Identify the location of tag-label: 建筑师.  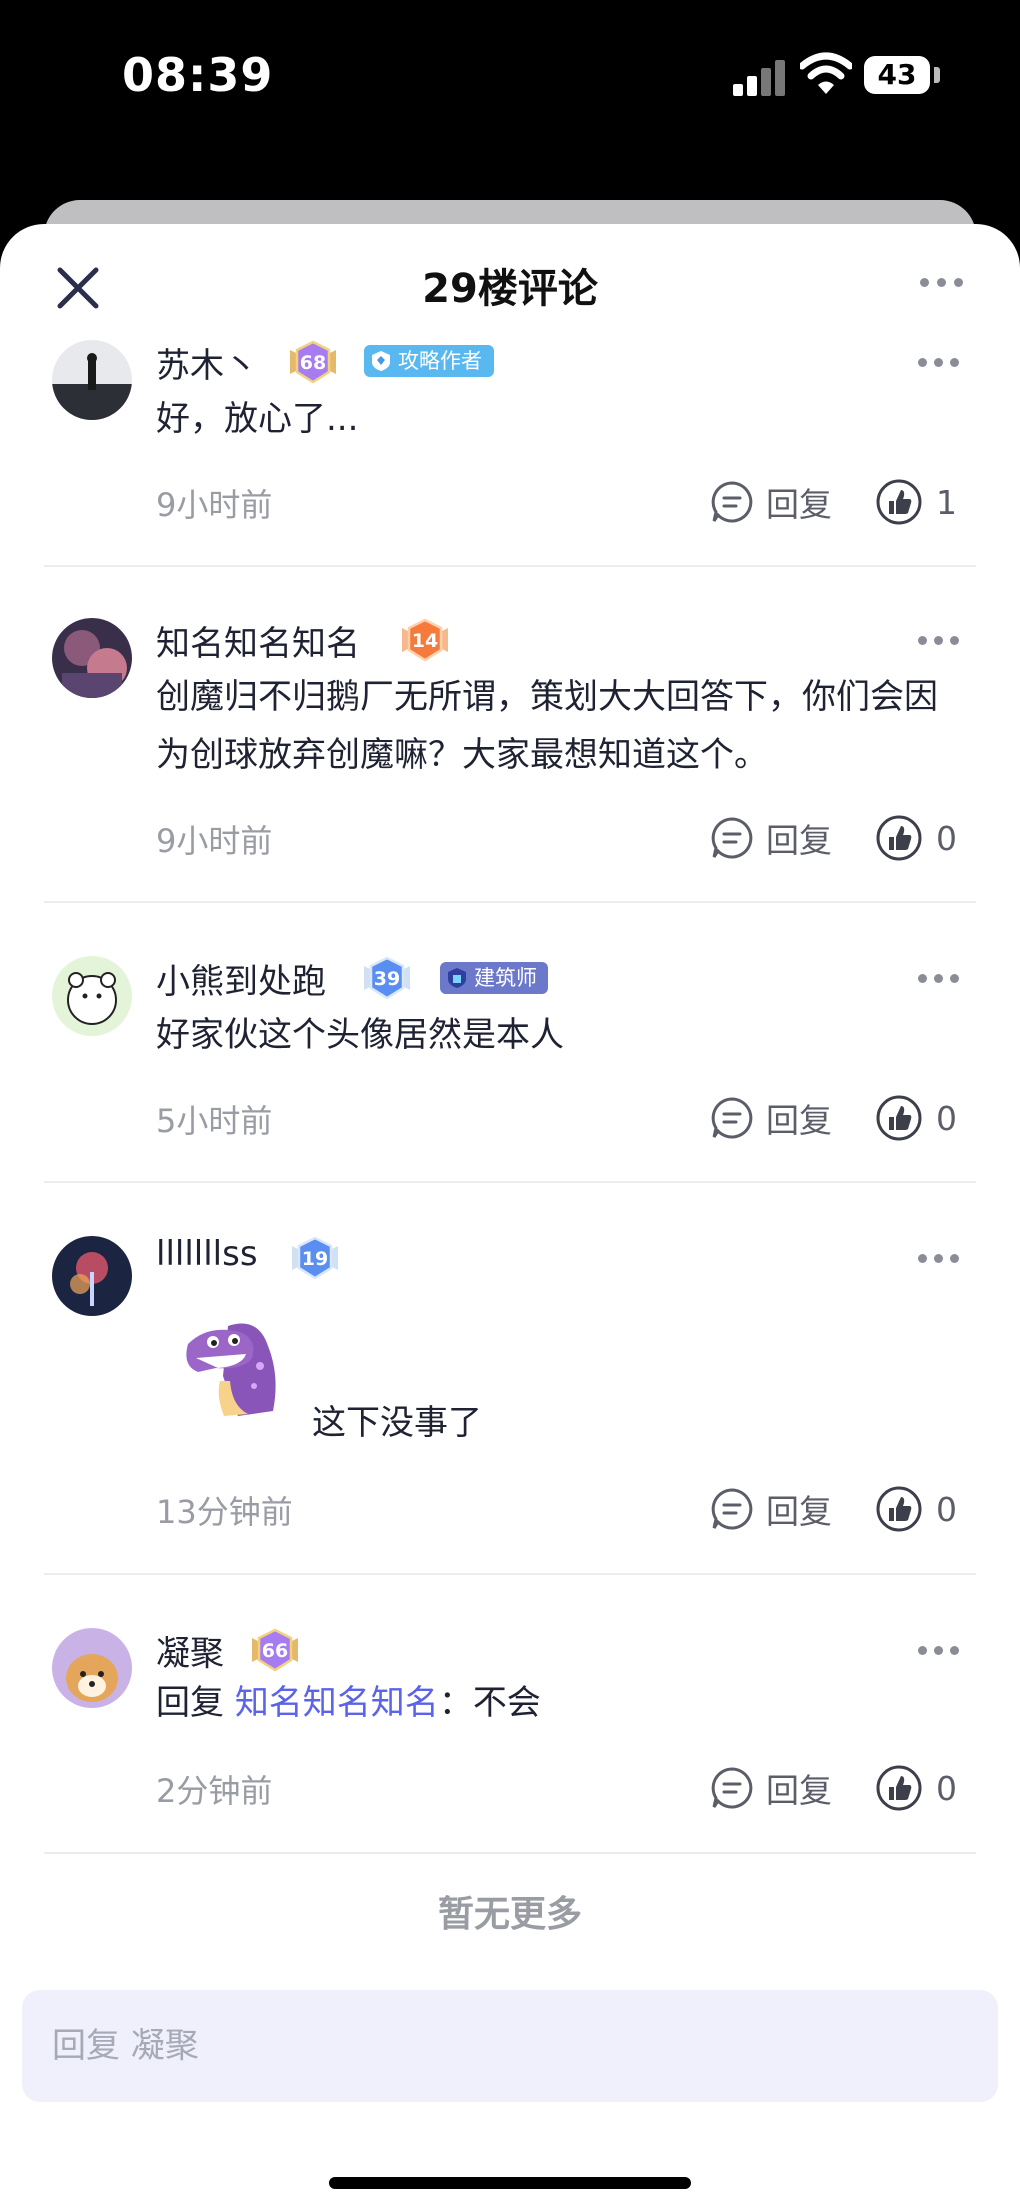
(505, 978).